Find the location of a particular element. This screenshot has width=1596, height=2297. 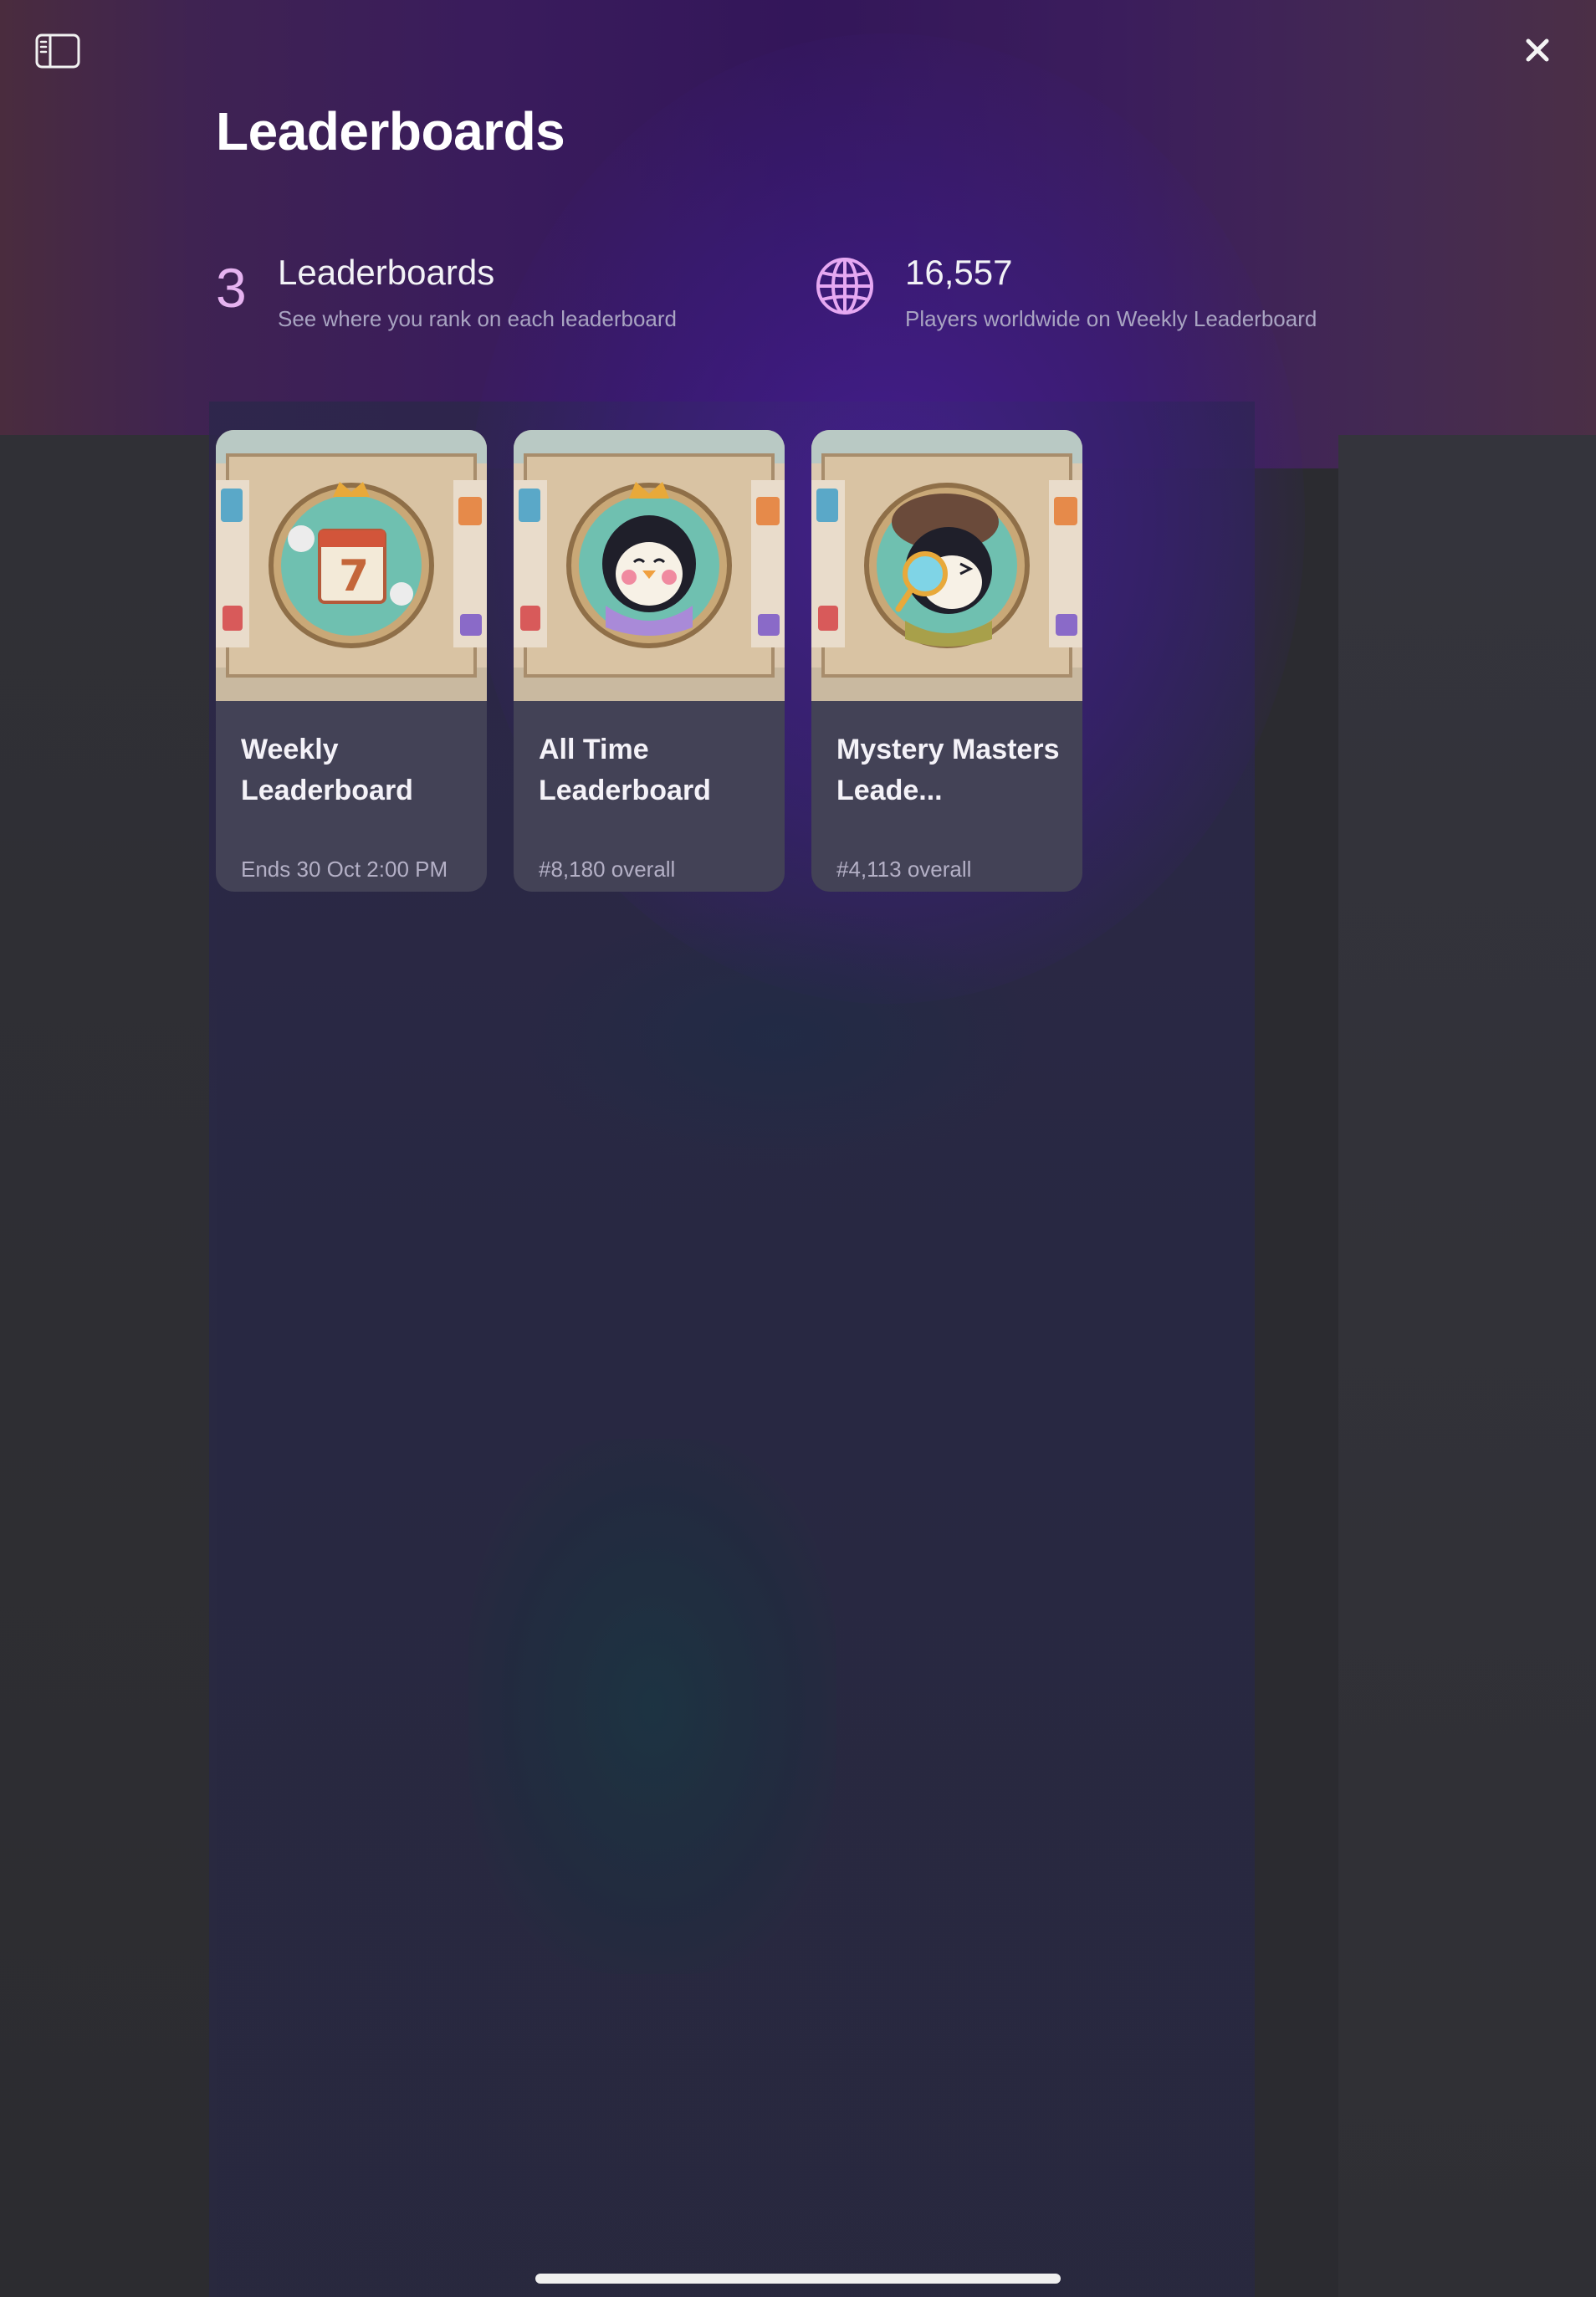

card-body: All Time Leaderboard #8,180 overall is located at coordinates (650, 796).